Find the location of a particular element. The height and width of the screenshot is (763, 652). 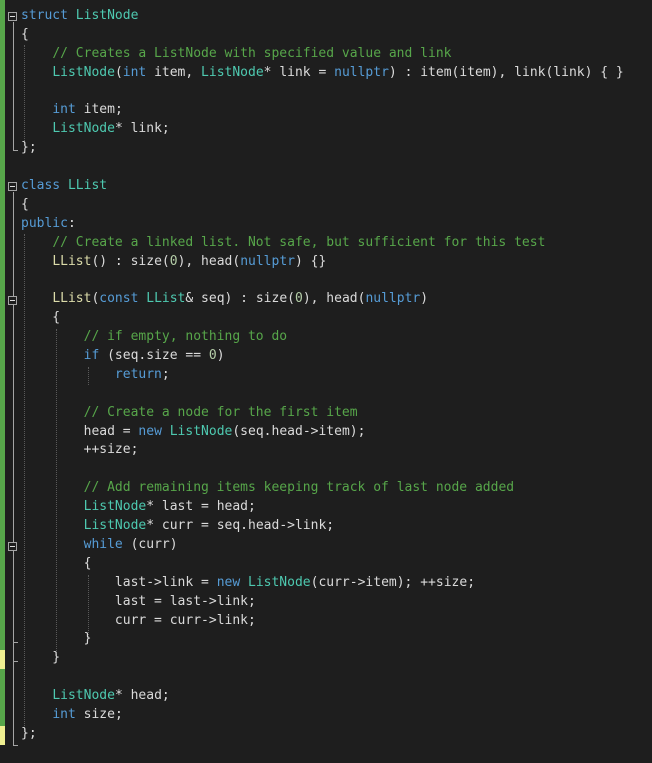

code-line: int size; is located at coordinates (336, 715).